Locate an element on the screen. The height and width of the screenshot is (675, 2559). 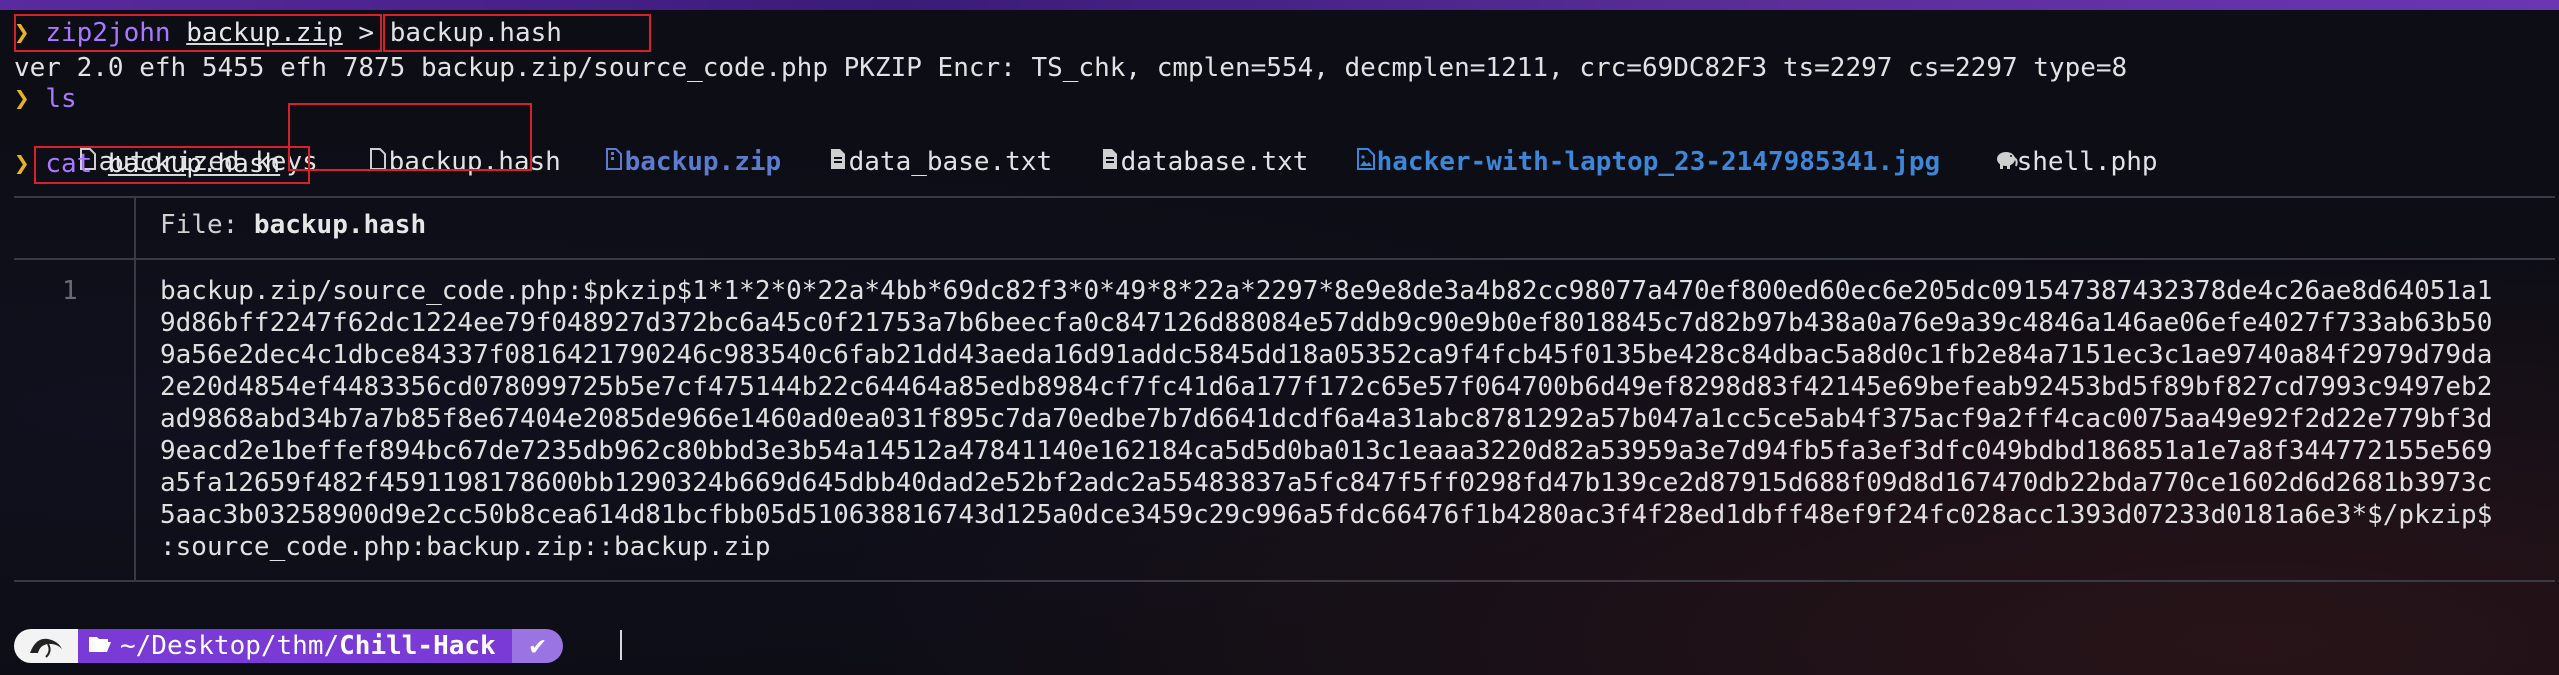
status-ok-segment: ✔ is located at coordinates (537, 646).